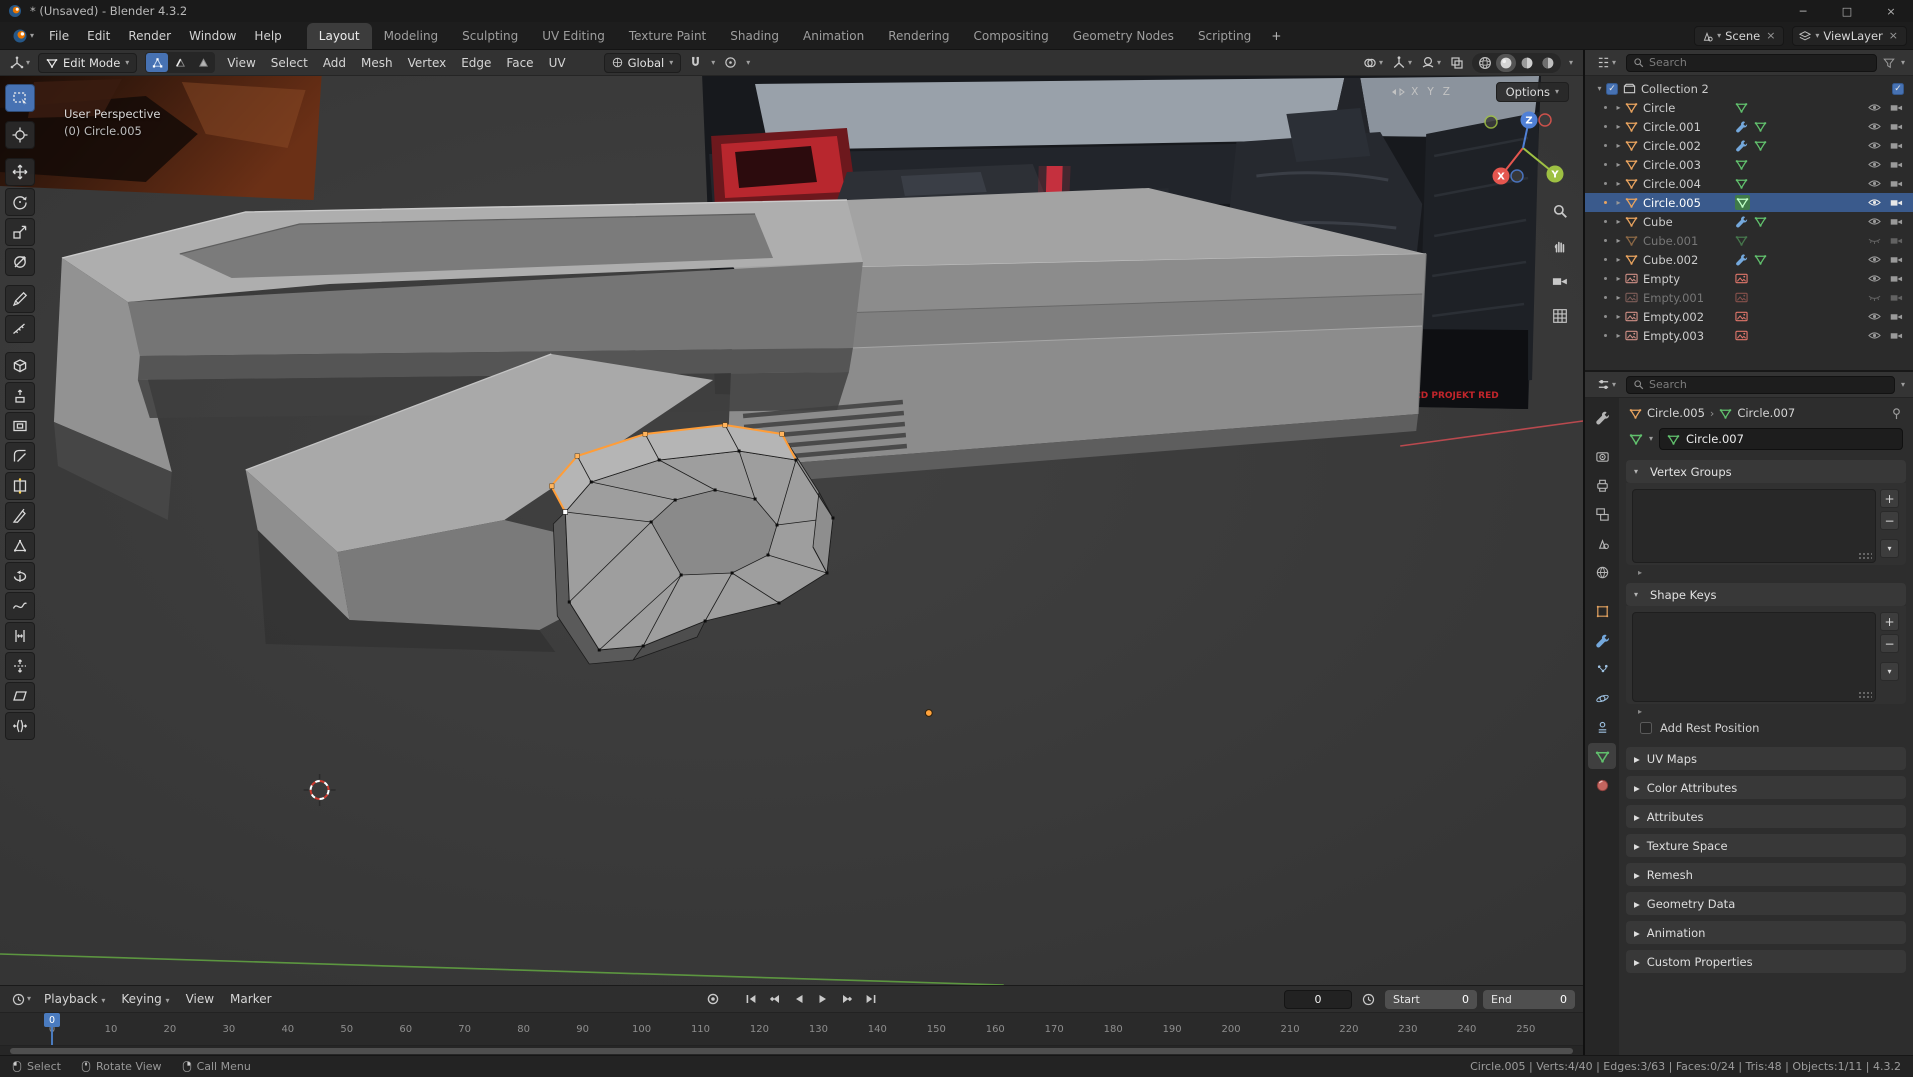 This screenshot has height=1077, width=1913. Describe the element at coordinates (1889, 621) in the screenshot. I see `add-shape-key-button: +` at that location.